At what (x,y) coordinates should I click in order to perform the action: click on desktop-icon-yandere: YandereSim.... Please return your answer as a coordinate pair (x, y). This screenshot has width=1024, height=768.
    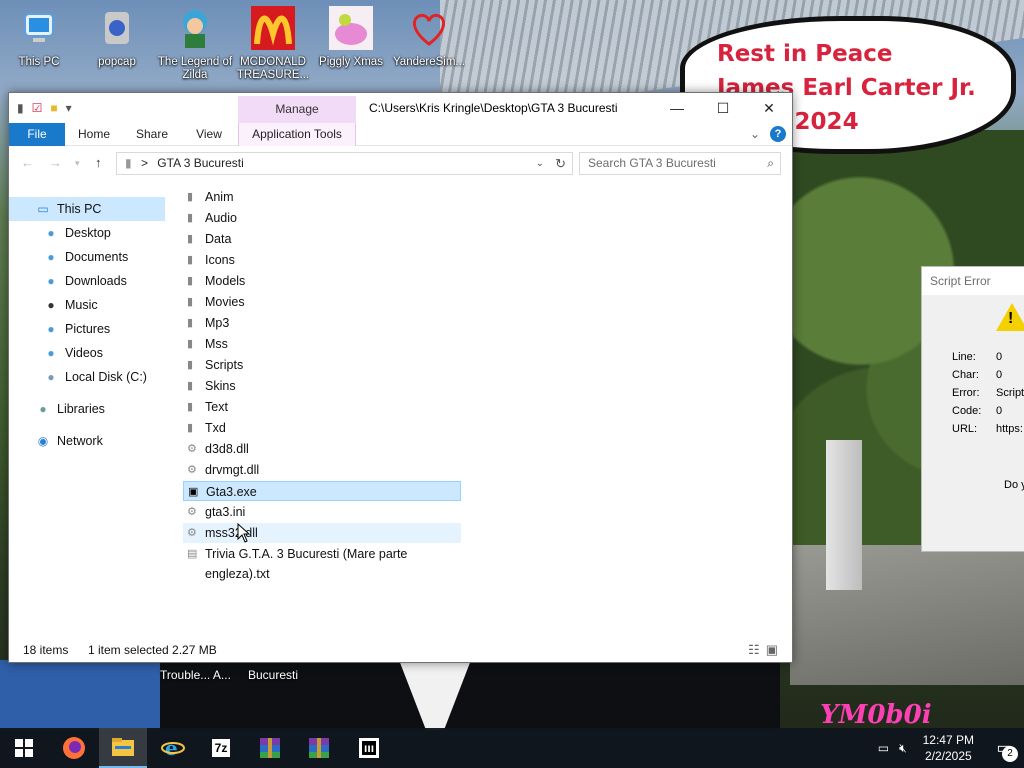
    Looking at the image, I should click on (429, 36).